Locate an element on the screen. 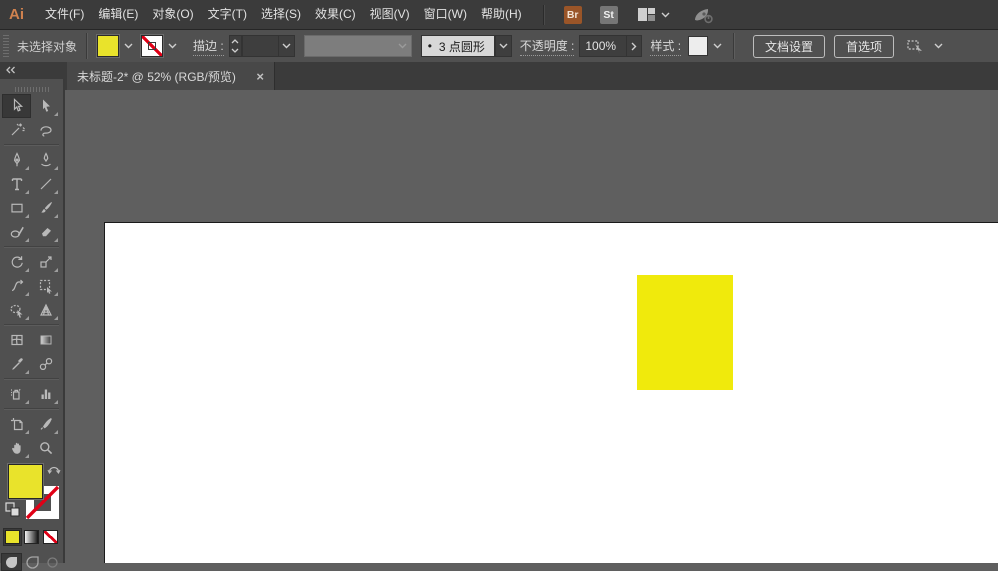 The width and height of the screenshot is (998, 571). none-button is located at coordinates (50, 537).